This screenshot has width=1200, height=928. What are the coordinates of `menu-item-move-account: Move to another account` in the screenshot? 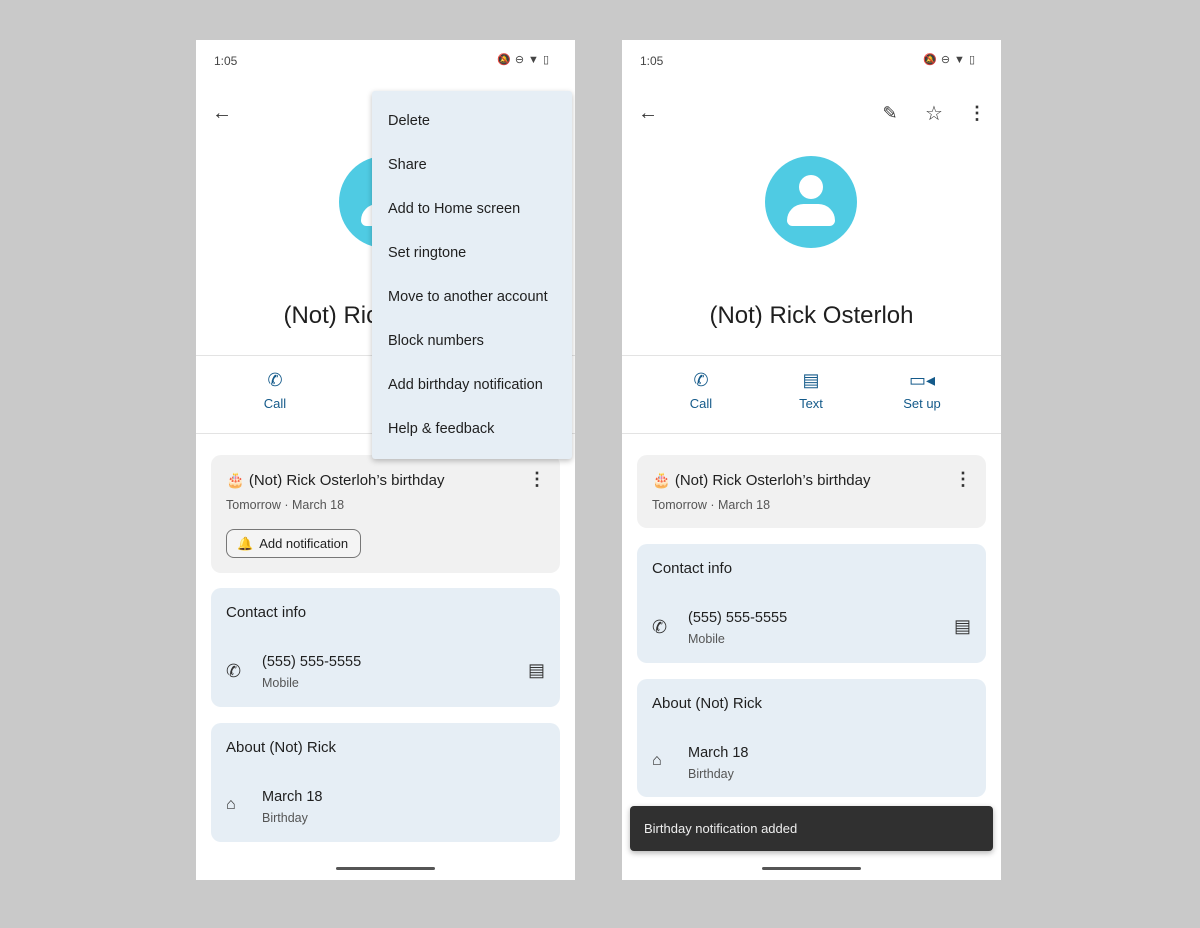 It's located at (468, 297).